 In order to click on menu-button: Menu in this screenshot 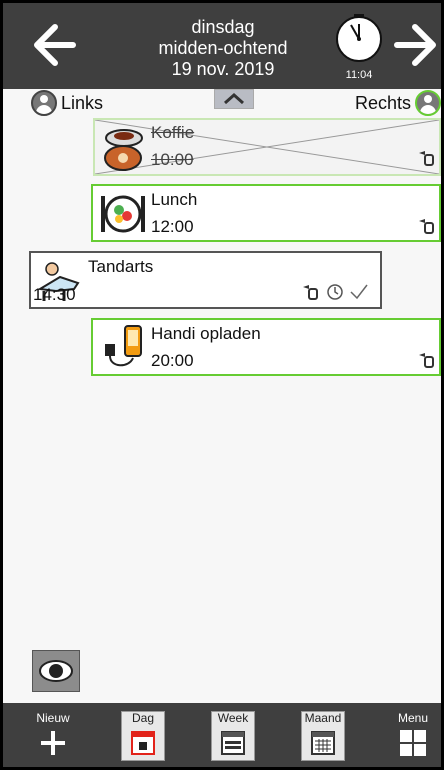, I will do `click(413, 736)`.